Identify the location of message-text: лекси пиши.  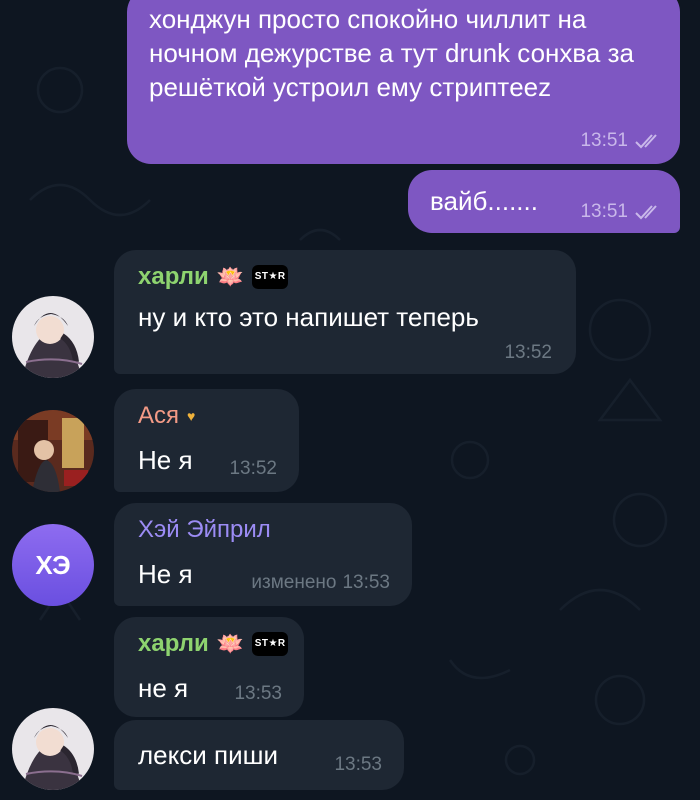
(208, 755).